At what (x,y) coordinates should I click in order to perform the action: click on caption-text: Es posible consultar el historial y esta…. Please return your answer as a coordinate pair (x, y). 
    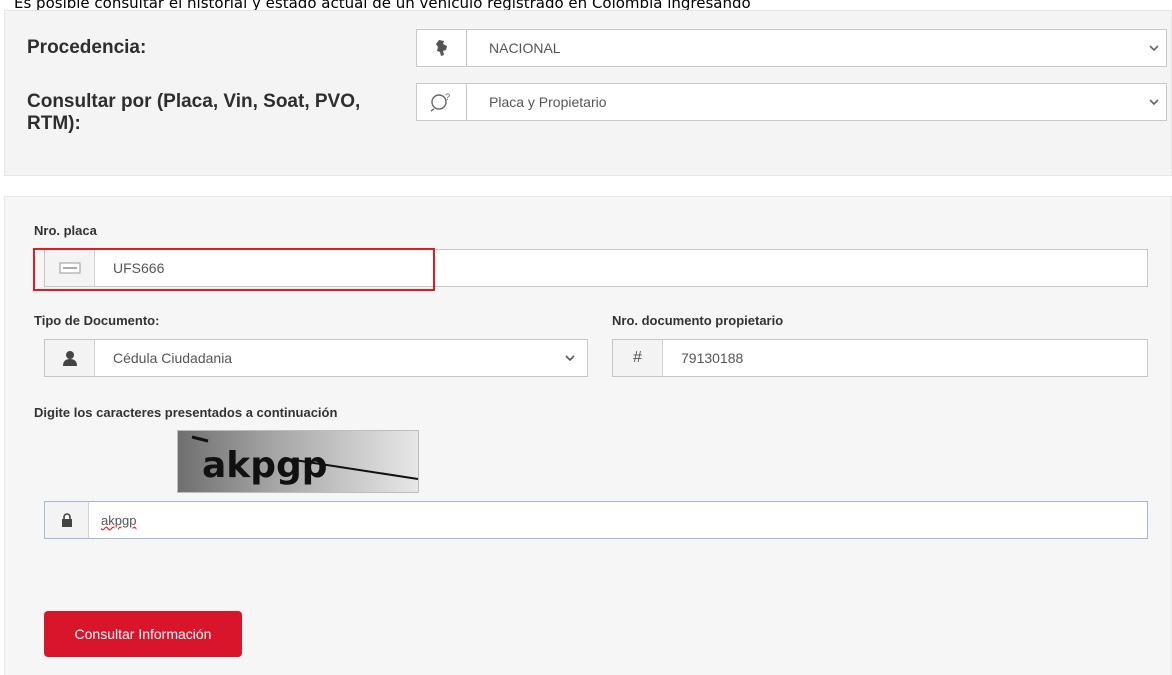
    Looking at the image, I should click on (382, 5).